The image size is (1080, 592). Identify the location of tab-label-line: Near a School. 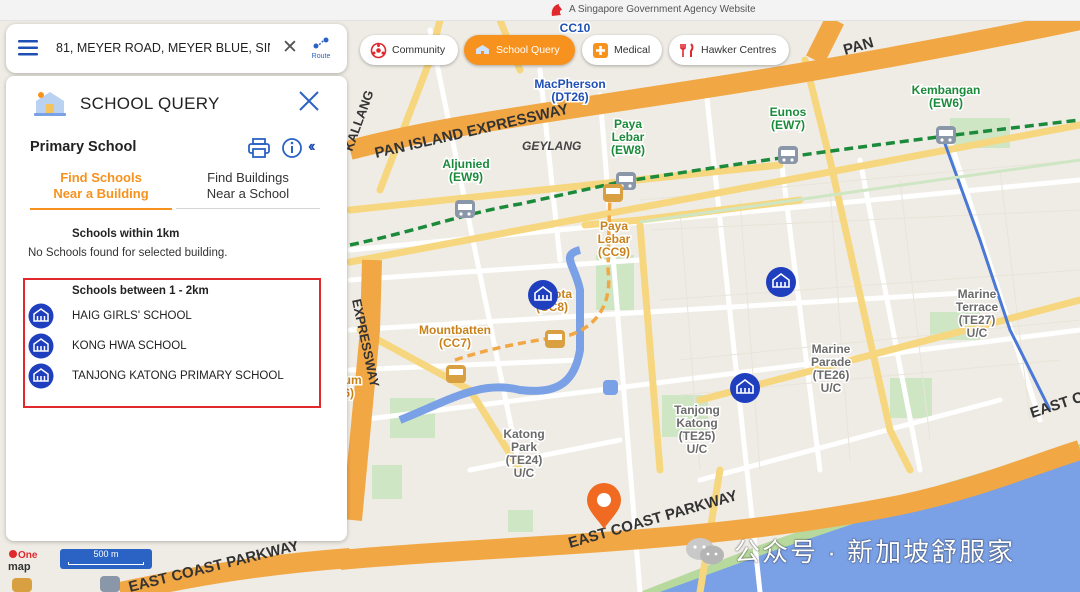
(248, 193).